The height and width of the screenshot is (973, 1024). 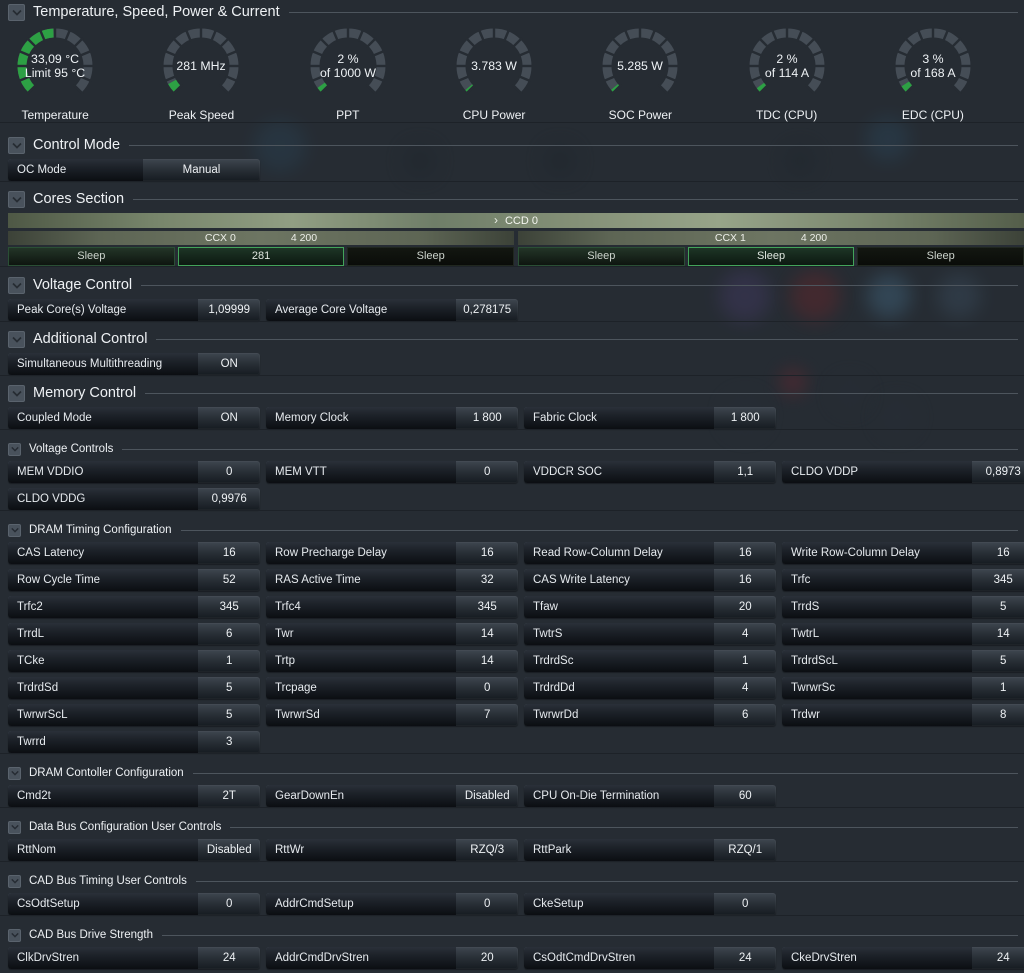 What do you see at coordinates (229, 310) in the screenshot?
I see `field-value: 1,09999` at bounding box center [229, 310].